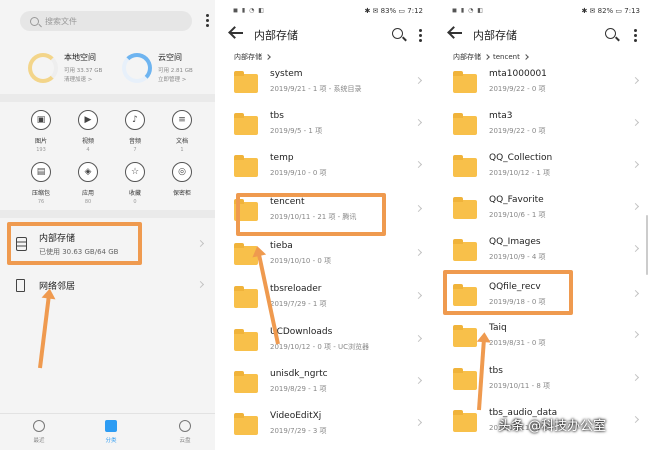 Image resolution: width=650 pixels, height=450 pixels. I want to click on folder-row: UCDownloads 2019/10/12 - 0 项 - UC浏览器, so click(325, 343).